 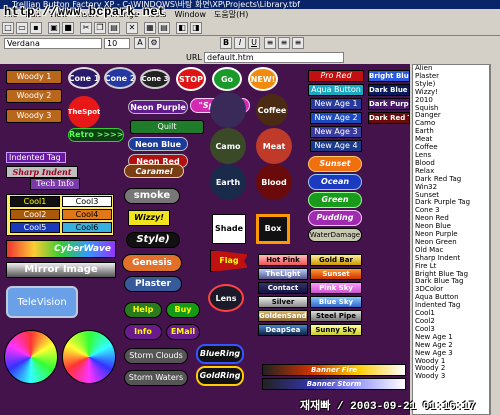 I want to click on woody-3-button: Woody 3, so click(x=34, y=116).